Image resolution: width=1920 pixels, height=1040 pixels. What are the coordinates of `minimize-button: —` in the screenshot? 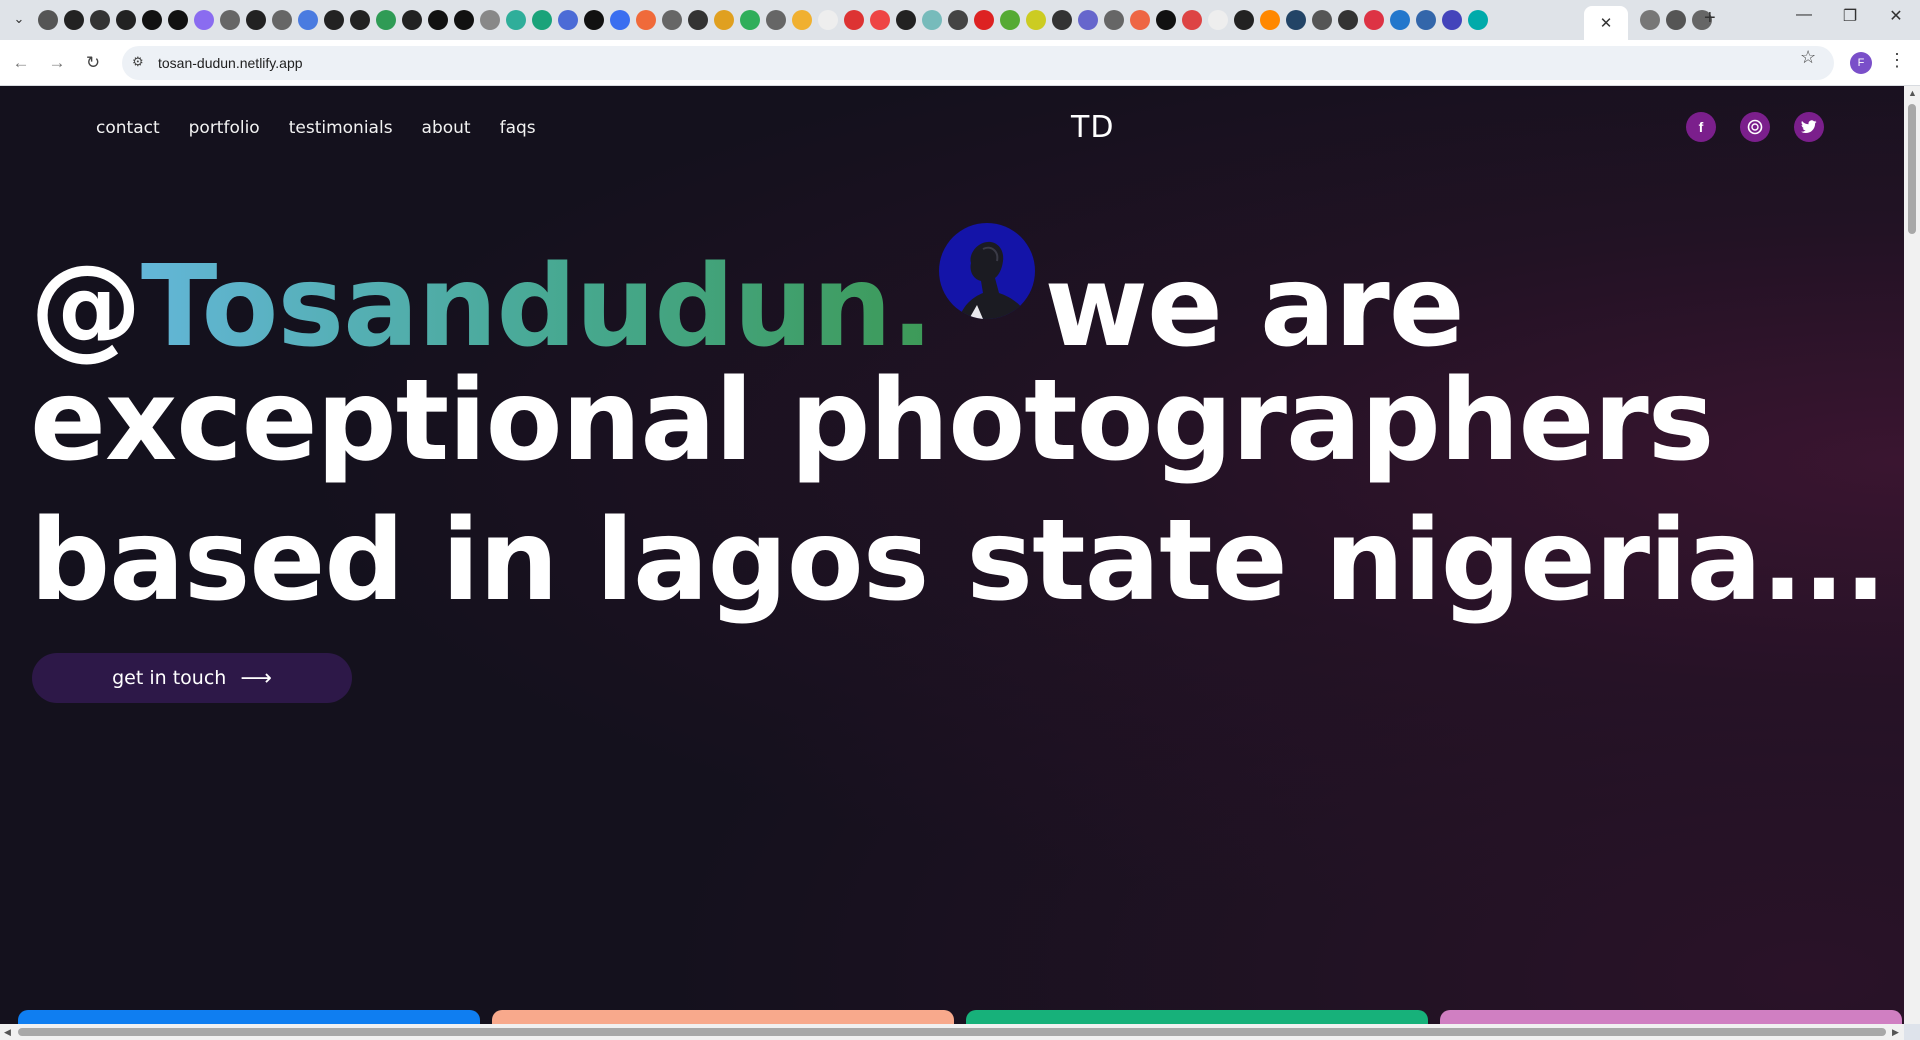 It's located at (1804, 15).